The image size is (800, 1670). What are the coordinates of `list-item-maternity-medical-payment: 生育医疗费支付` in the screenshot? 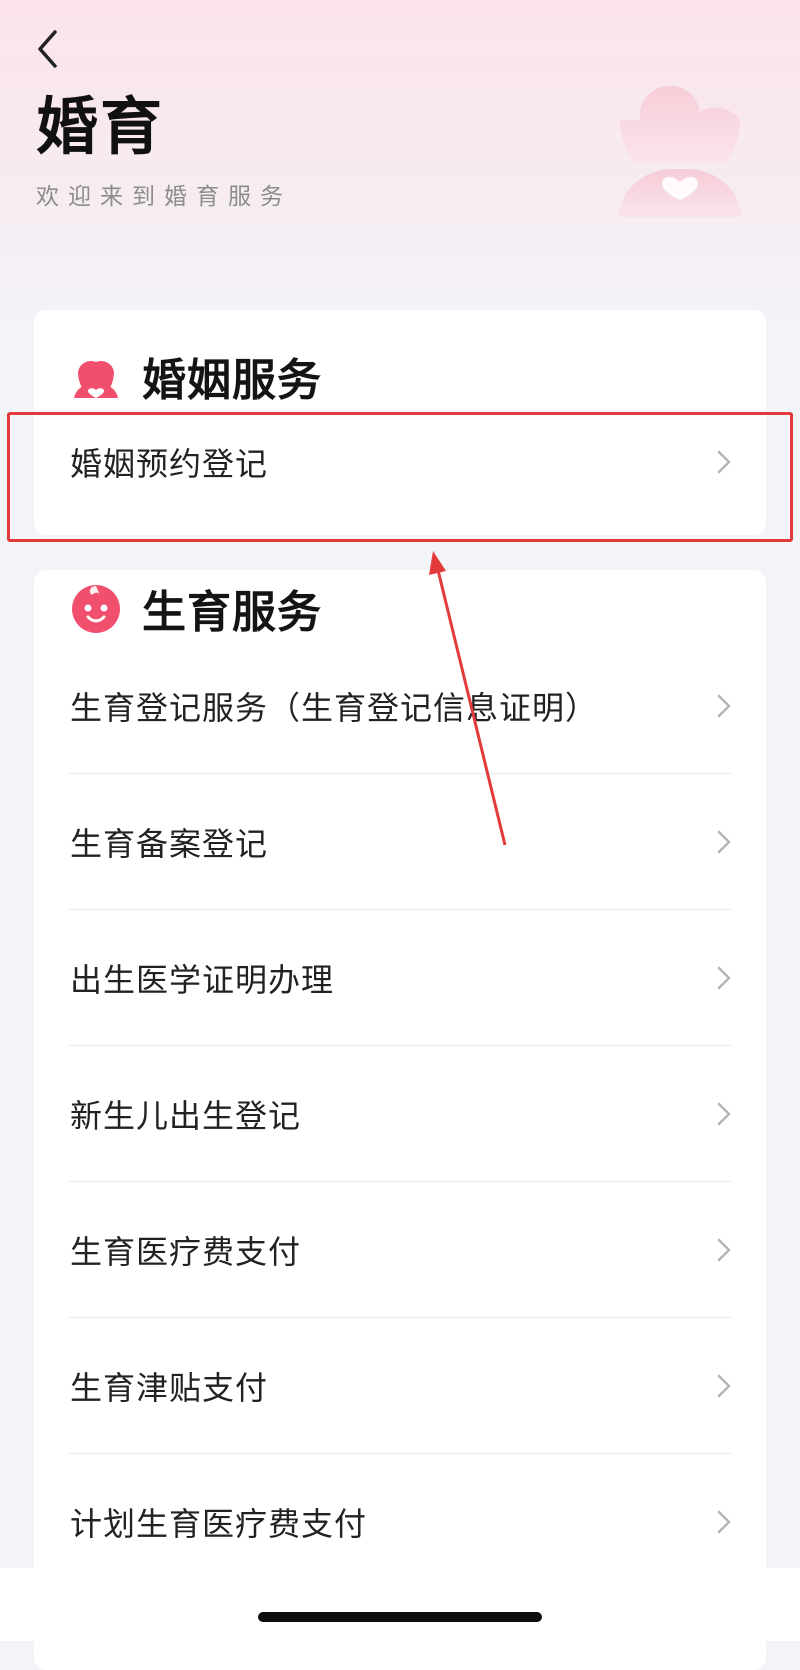 It's located at (400, 1250).